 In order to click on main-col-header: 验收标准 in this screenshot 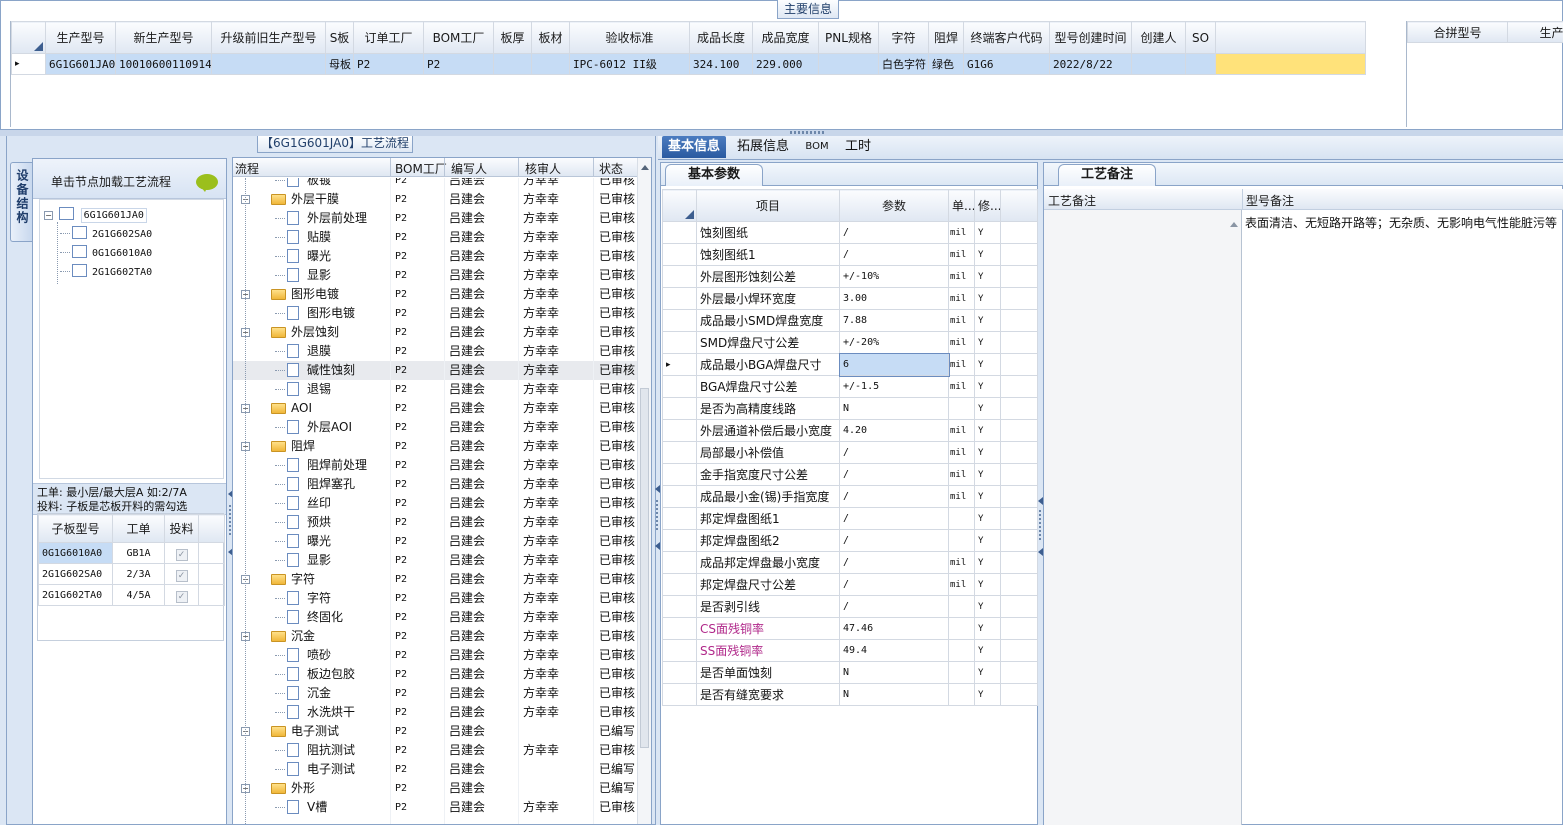, I will do `click(629, 37)`.